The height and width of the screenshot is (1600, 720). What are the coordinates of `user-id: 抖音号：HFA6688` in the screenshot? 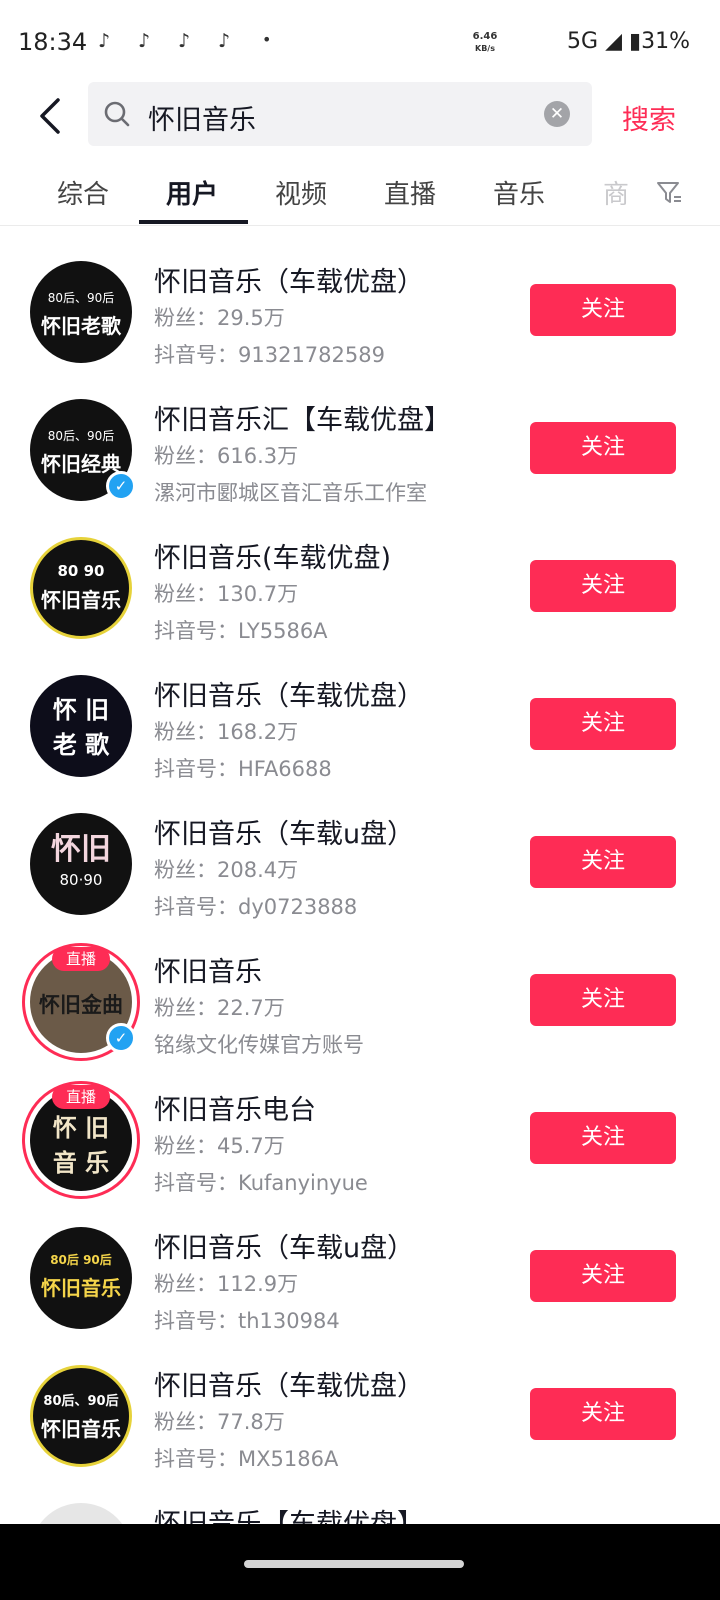 It's located at (243, 769).